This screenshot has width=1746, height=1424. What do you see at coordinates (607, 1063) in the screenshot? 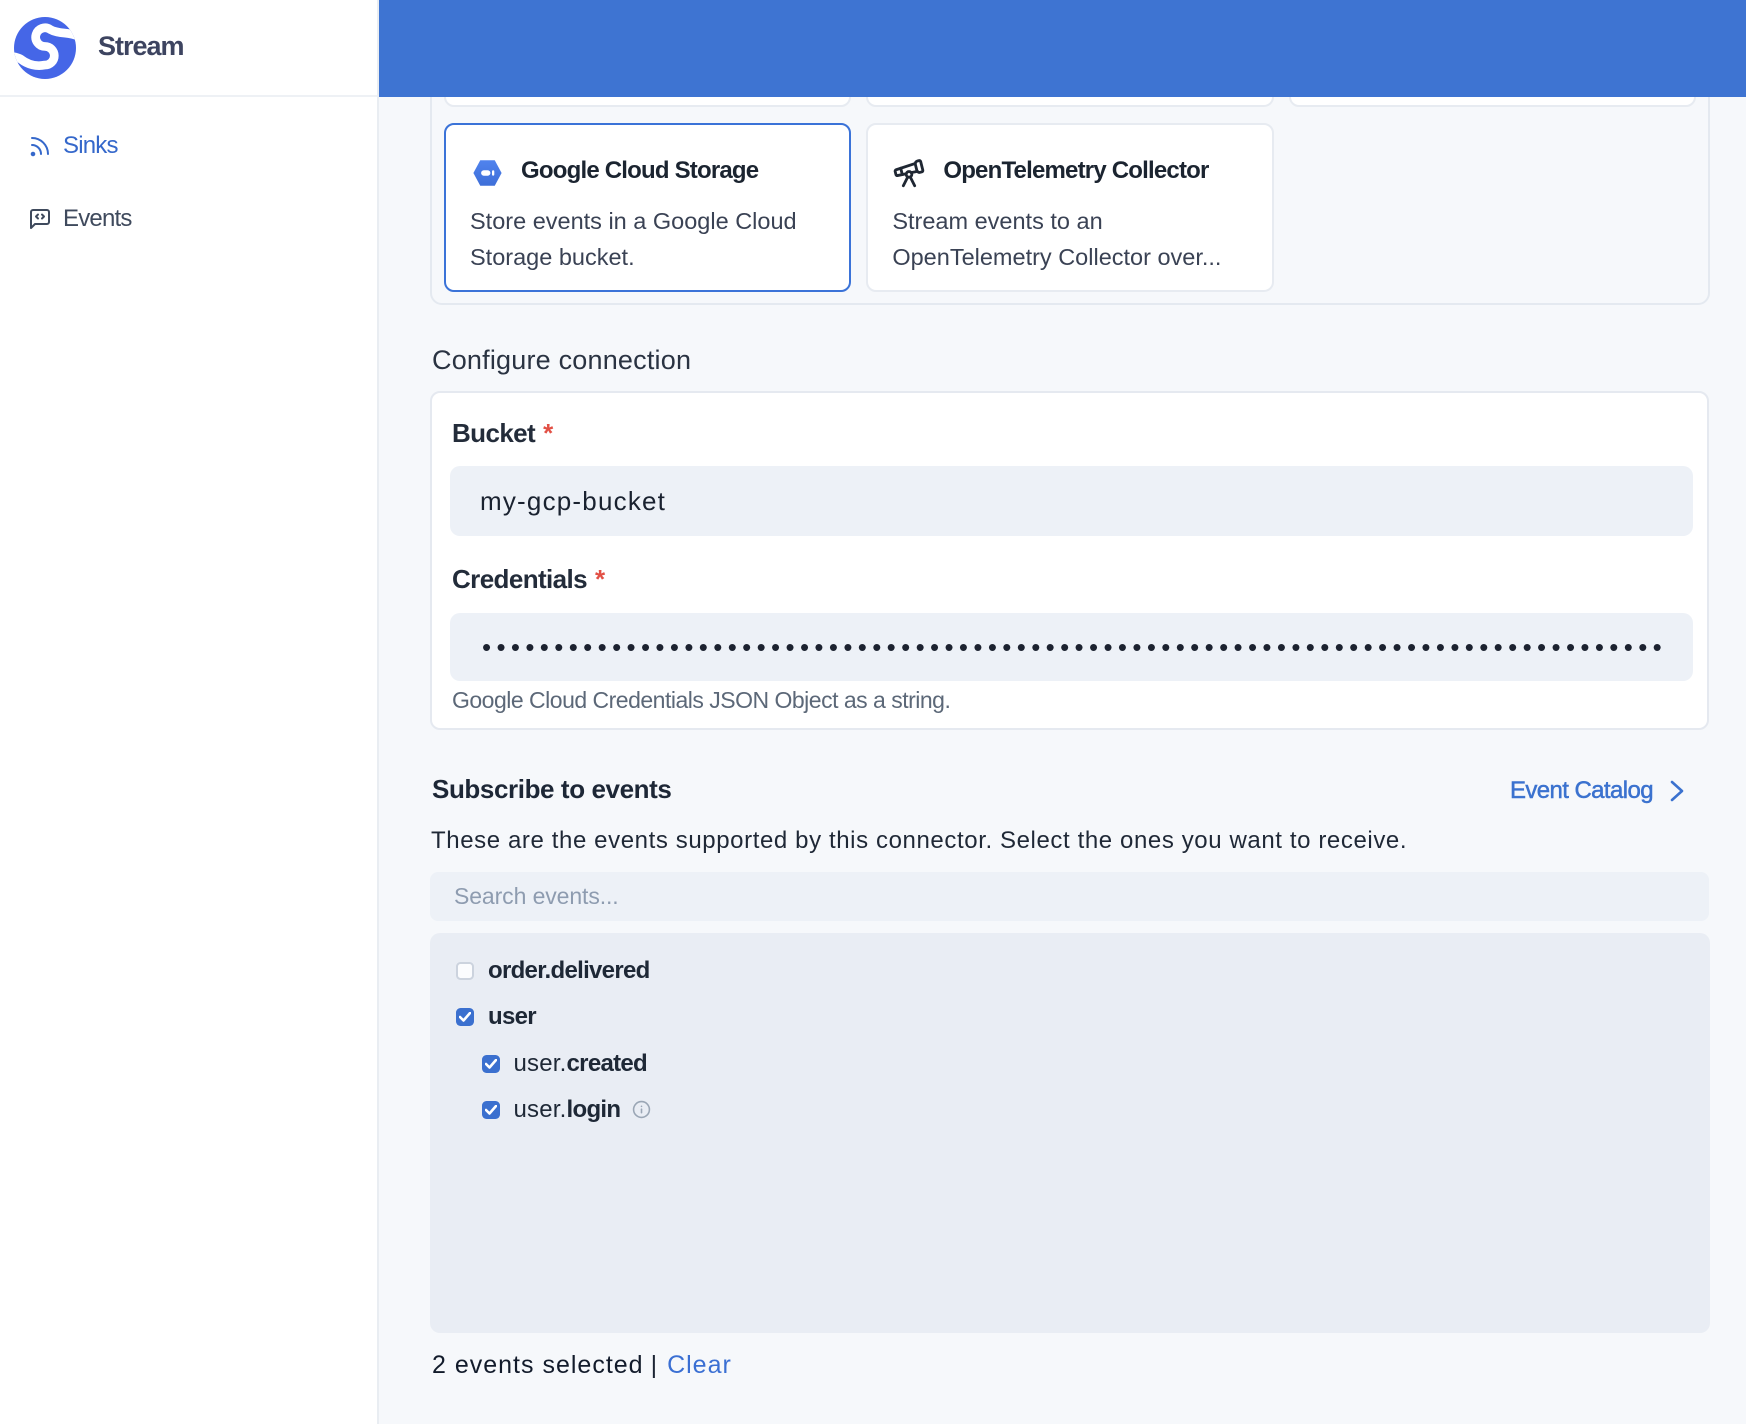
I see `event-label-suffix: created` at bounding box center [607, 1063].